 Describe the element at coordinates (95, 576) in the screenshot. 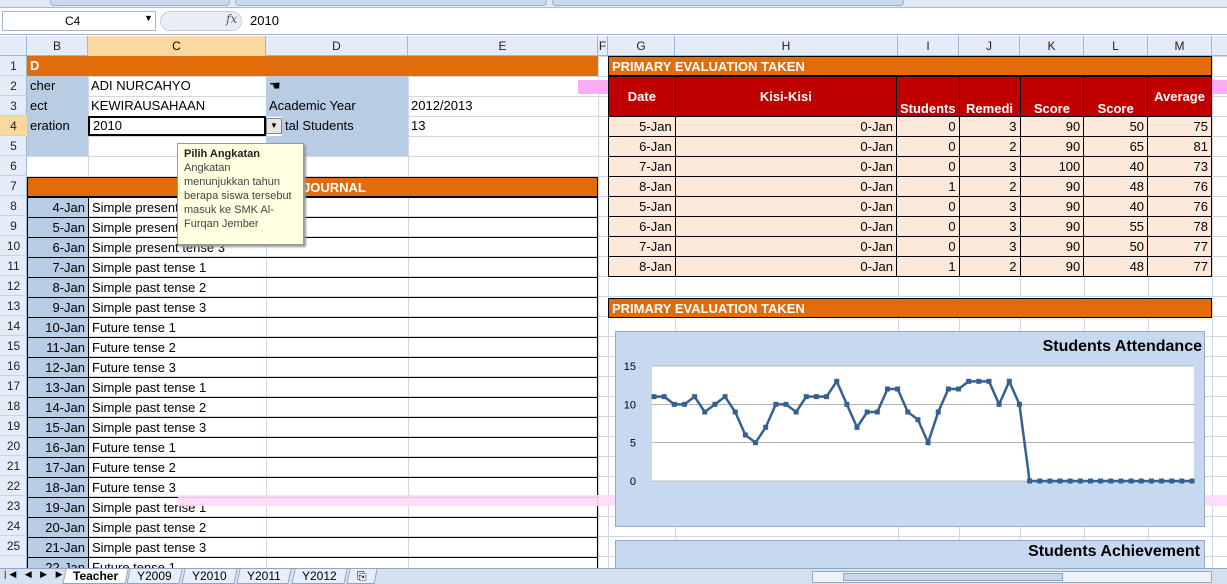

I see `tab-teacher: Teacher` at that location.